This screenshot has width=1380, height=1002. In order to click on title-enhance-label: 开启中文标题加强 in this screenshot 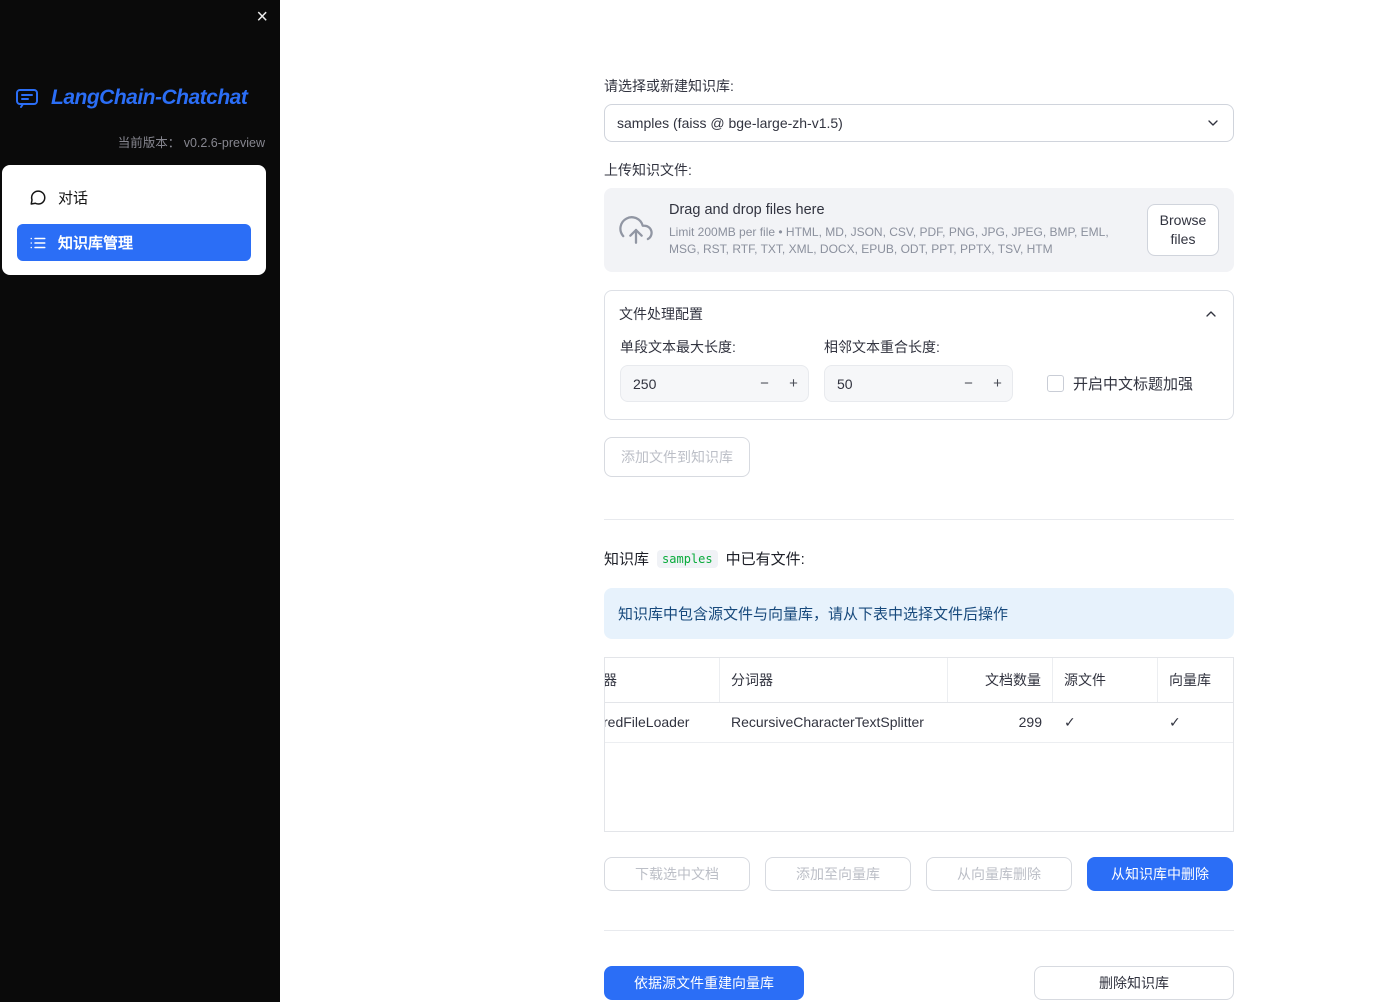, I will do `click(1133, 384)`.